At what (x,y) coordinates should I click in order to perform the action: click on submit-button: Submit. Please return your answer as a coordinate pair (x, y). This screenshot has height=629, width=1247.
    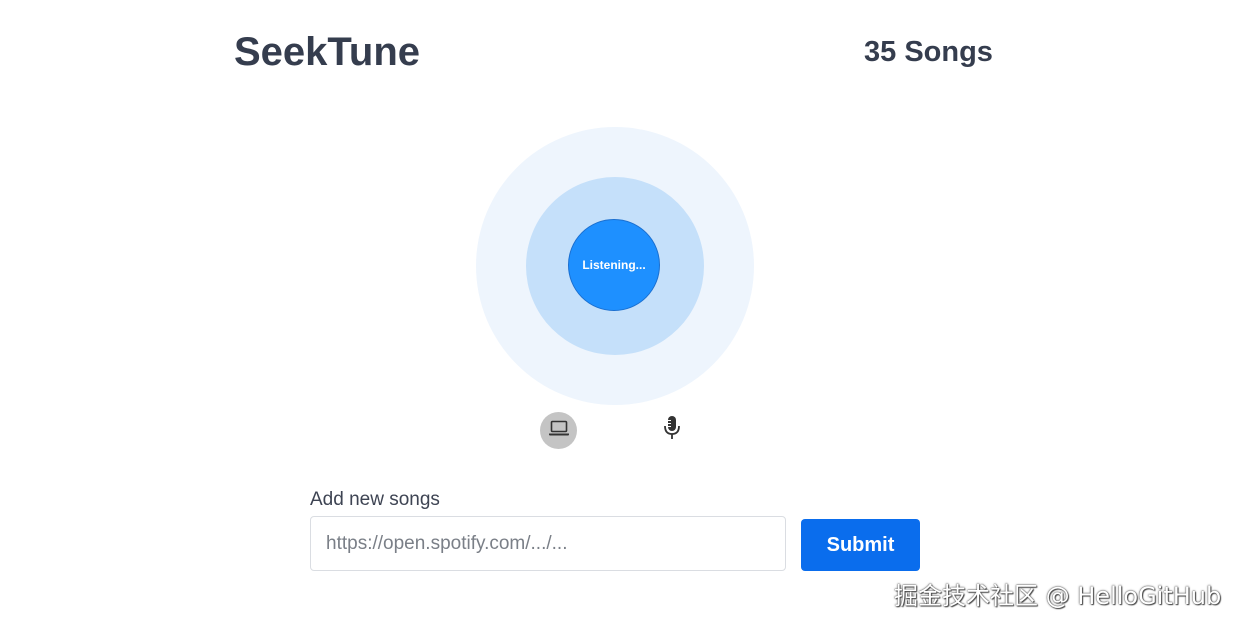
    Looking at the image, I should click on (860, 545).